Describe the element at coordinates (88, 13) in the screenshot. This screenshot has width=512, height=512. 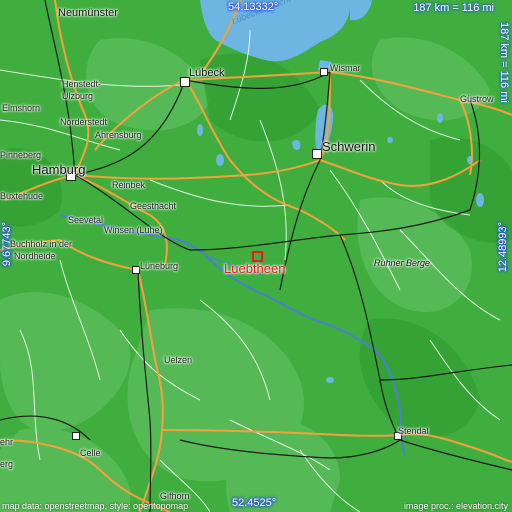
I see `place-label-neumunster: Neumünster` at that location.